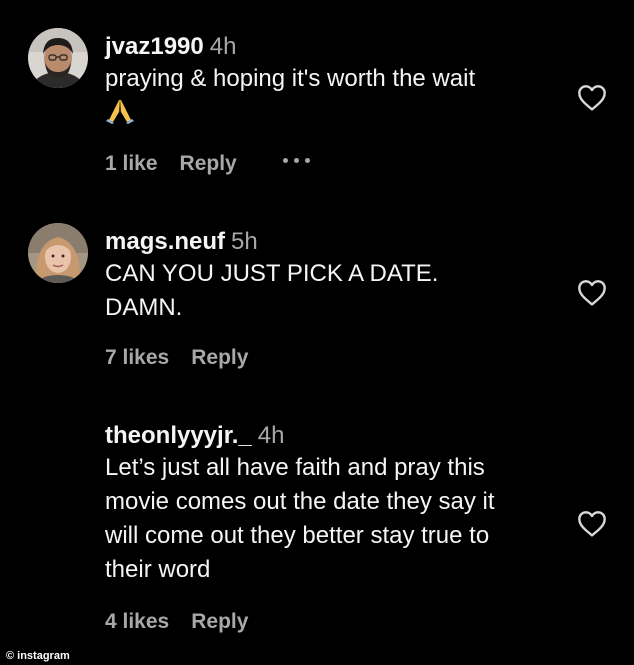 This screenshot has height=665, width=634. What do you see at coordinates (244, 241) in the screenshot?
I see `timestamp: 5h` at bounding box center [244, 241].